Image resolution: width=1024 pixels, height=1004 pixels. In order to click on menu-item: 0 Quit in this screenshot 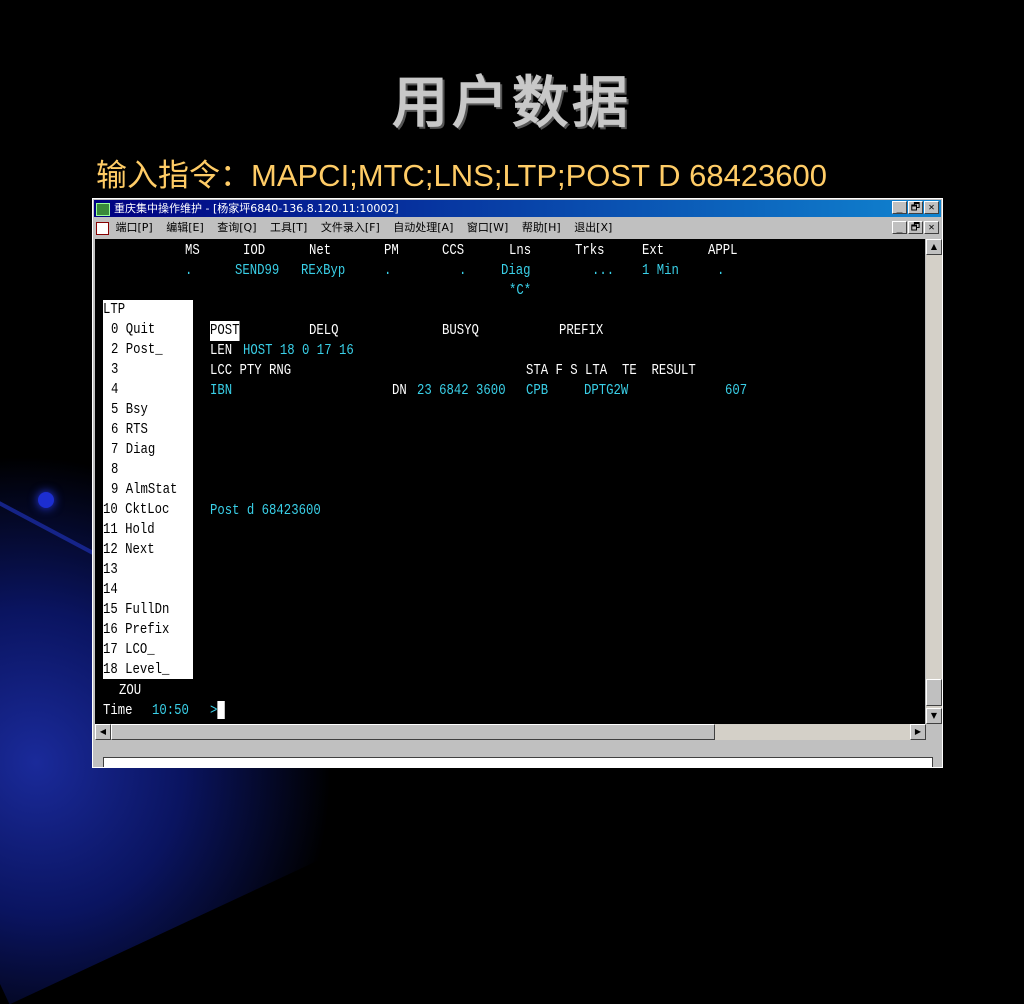, I will do `click(133, 329)`.